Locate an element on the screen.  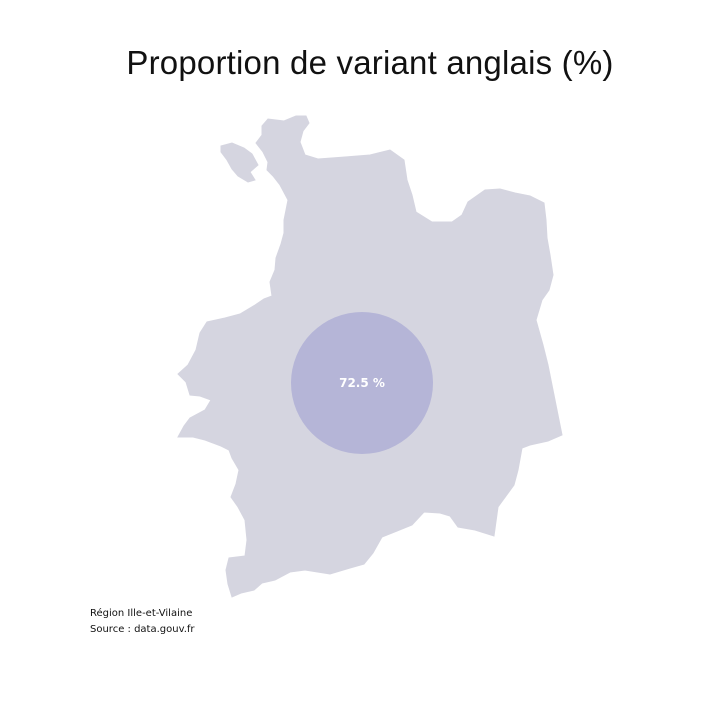
region-island-shape is located at coordinates (239, 162).